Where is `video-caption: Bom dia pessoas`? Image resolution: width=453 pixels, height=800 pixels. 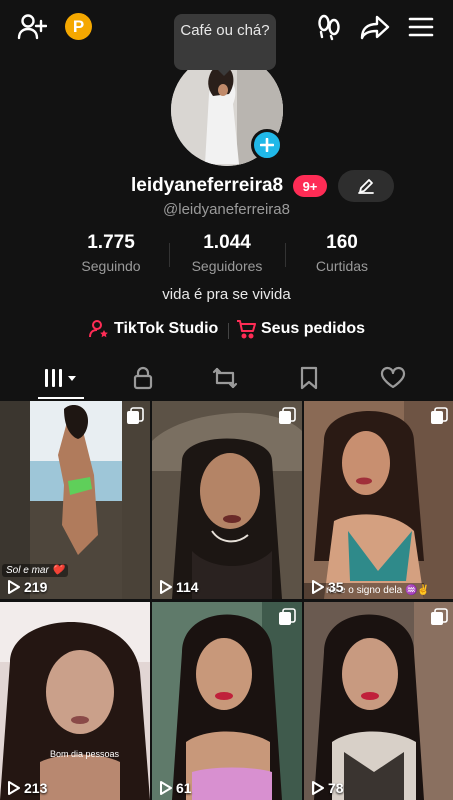 video-caption: Bom dia pessoas is located at coordinates (85, 754).